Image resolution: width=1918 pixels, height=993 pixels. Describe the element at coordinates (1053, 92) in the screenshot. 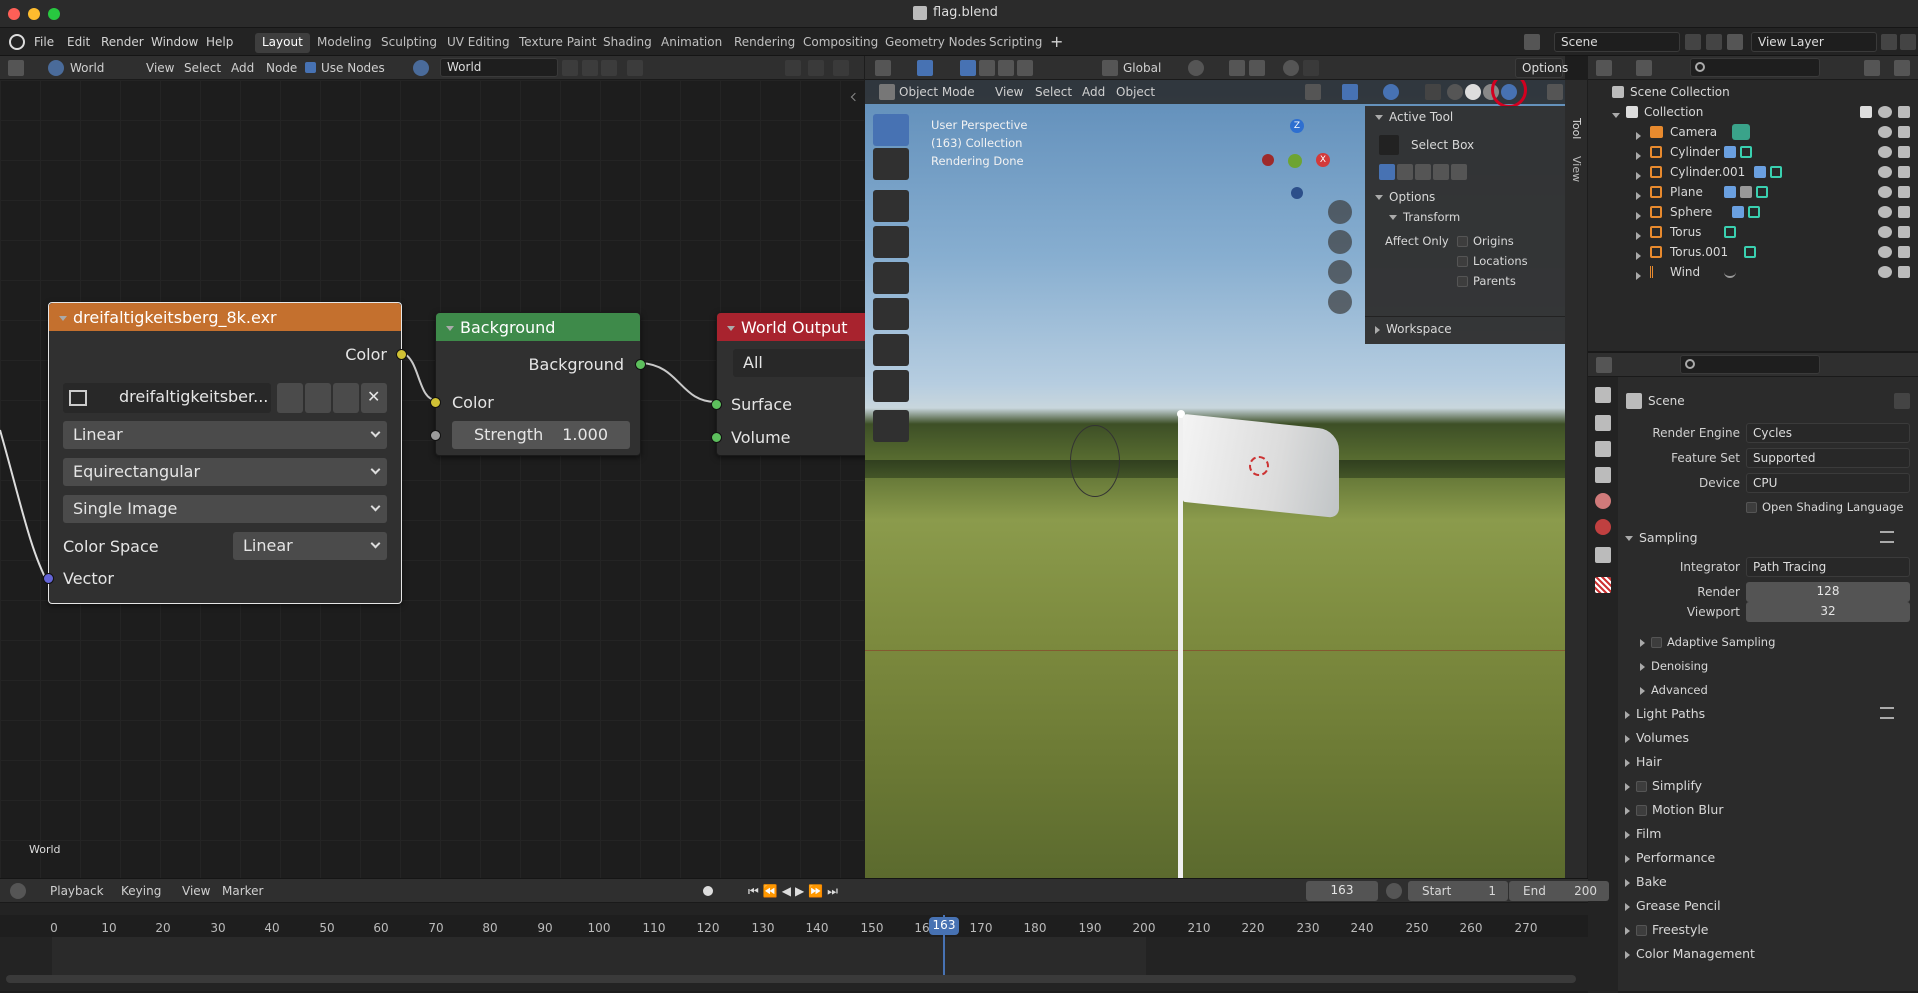

I see `viewport-menu-select: Select` at that location.